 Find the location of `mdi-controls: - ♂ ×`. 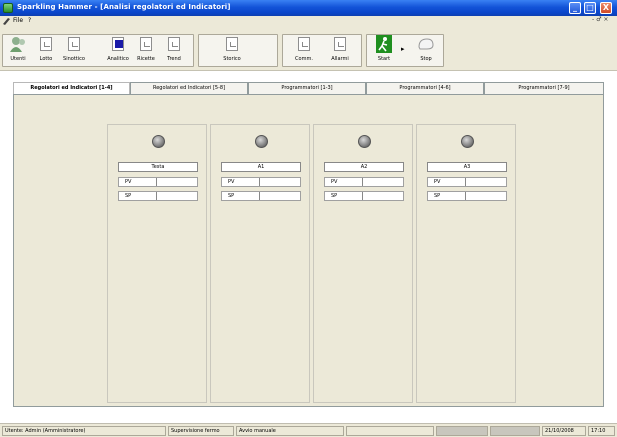

mdi-controls: - ♂ × is located at coordinates (600, 19).